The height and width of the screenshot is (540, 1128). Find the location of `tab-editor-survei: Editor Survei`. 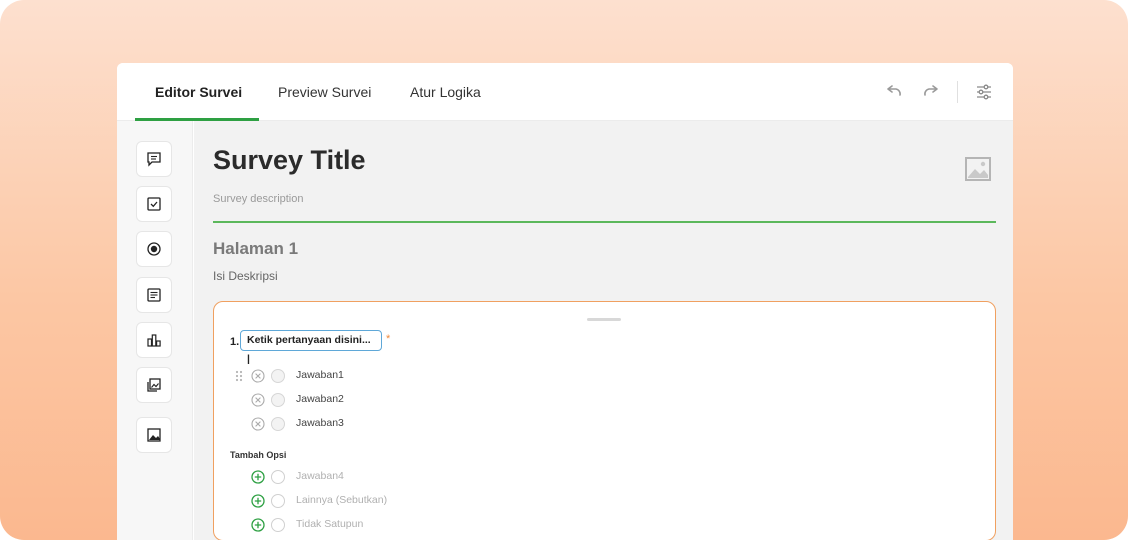

tab-editor-survei: Editor Survei is located at coordinates (198, 92).